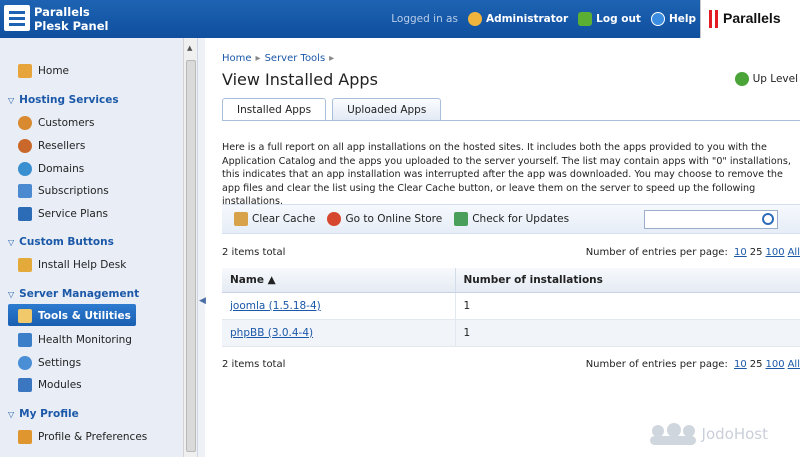 The height and width of the screenshot is (457, 800). I want to click on search-input, so click(701, 219).